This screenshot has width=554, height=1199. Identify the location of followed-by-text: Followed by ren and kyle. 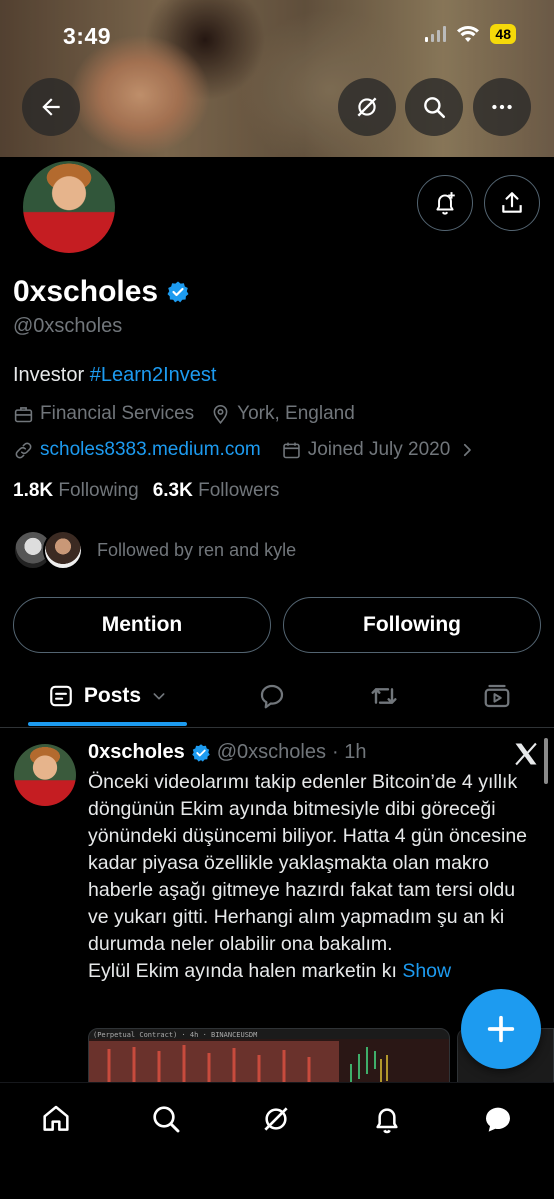
(197, 549).